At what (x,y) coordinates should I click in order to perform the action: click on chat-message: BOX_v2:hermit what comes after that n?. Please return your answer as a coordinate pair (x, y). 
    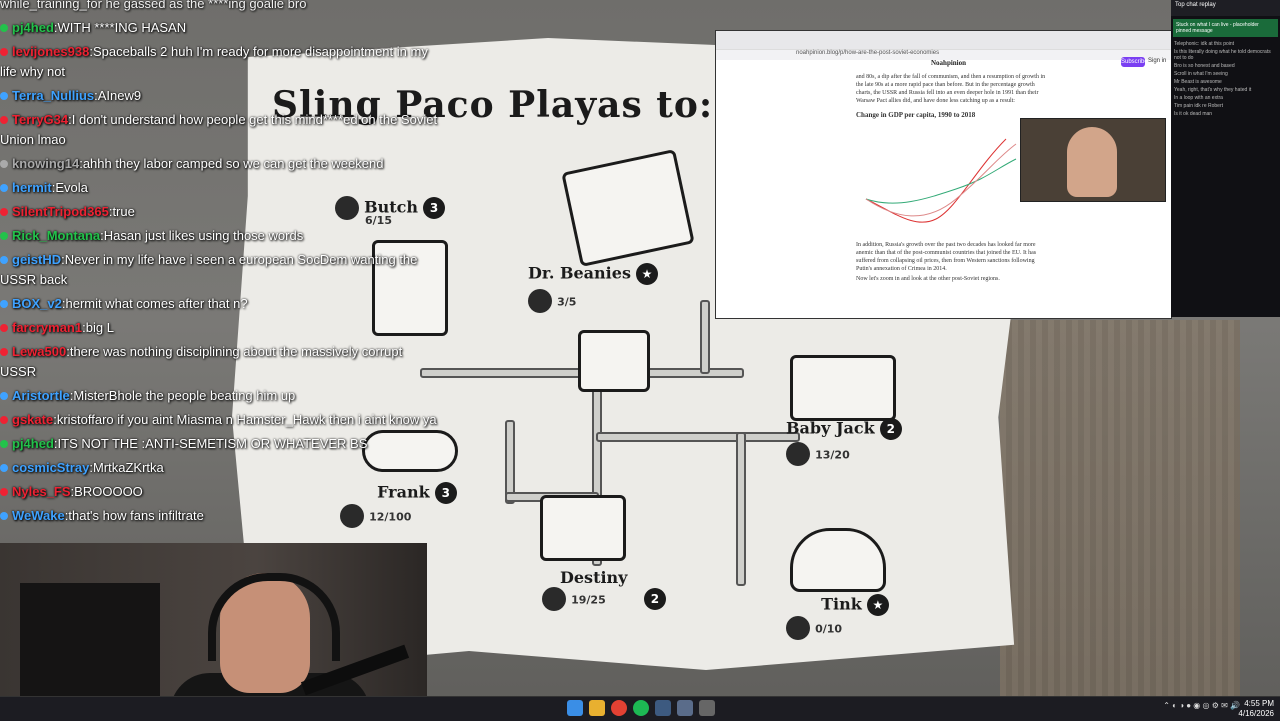
    Looking at the image, I should click on (220, 304).